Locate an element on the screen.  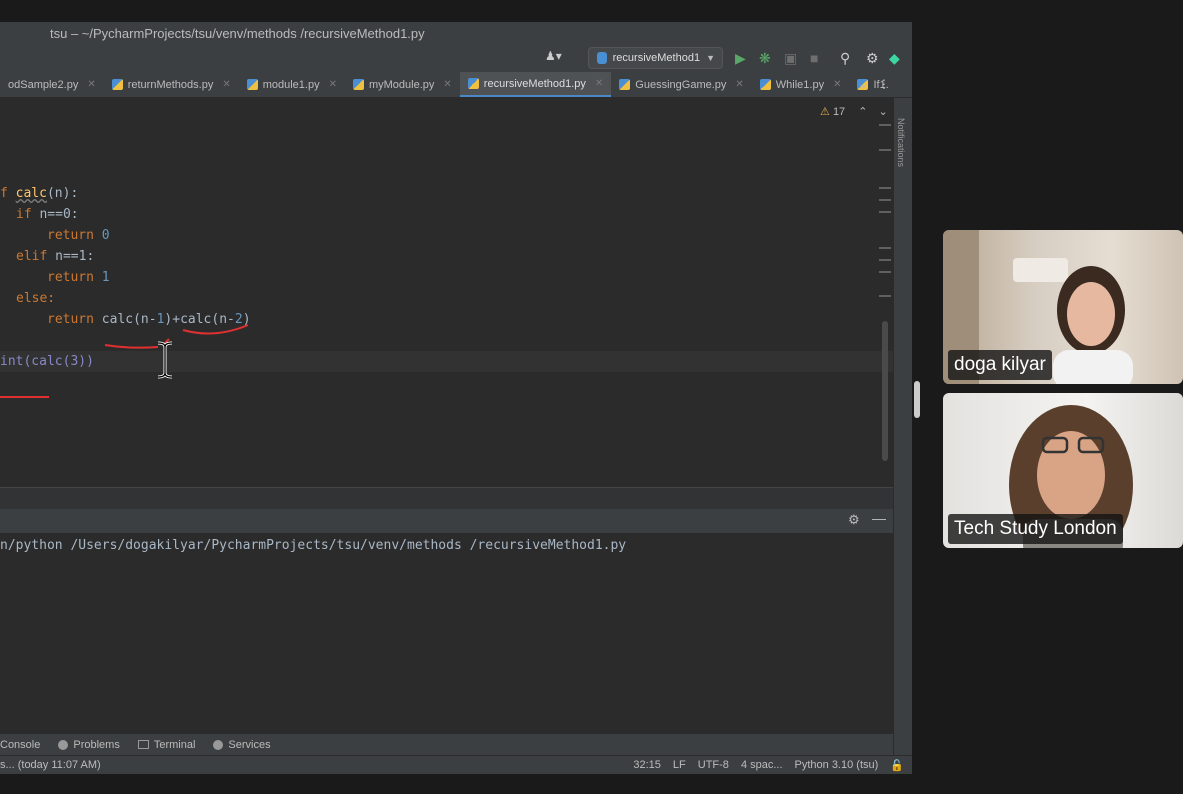
chevron-down-icon: ⌄ is located at coordinates (883, 112).